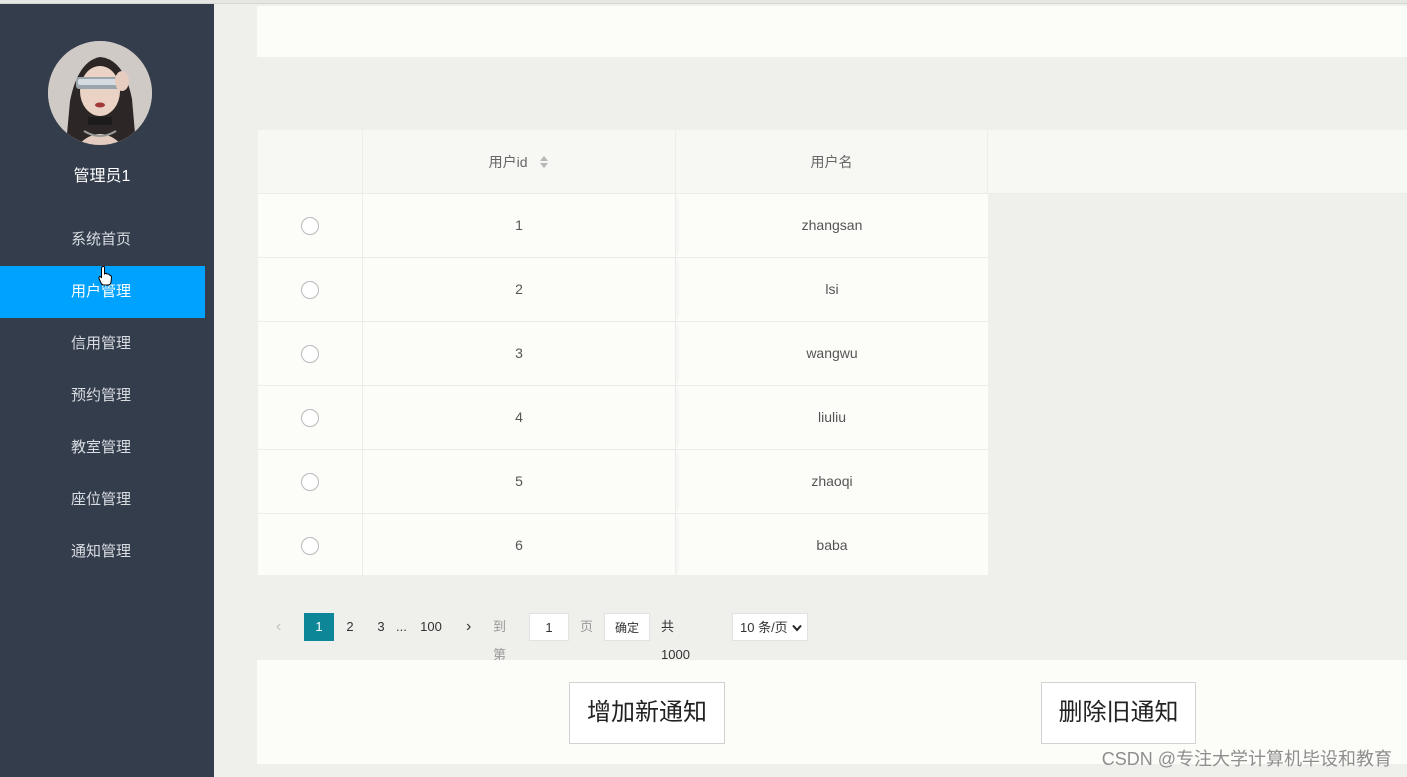 This screenshot has height=777, width=1407. I want to click on table-row: 5 zhaoqi, so click(623, 482).